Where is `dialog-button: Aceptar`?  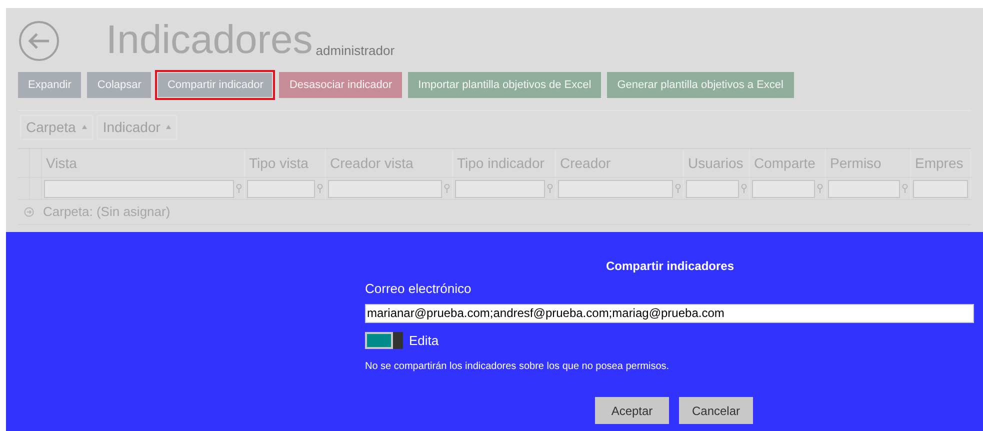 dialog-button: Aceptar is located at coordinates (632, 410).